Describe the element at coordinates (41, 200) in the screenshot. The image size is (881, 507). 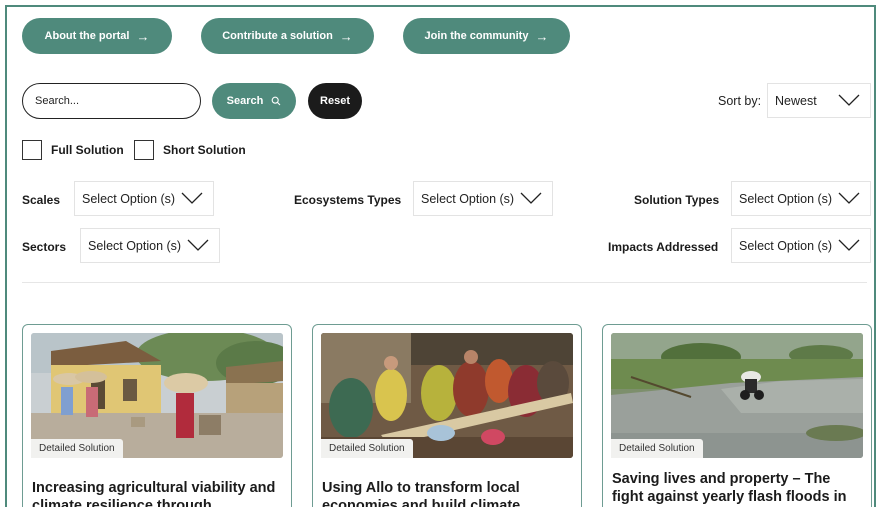
I see `scales-label: Scales` at that location.